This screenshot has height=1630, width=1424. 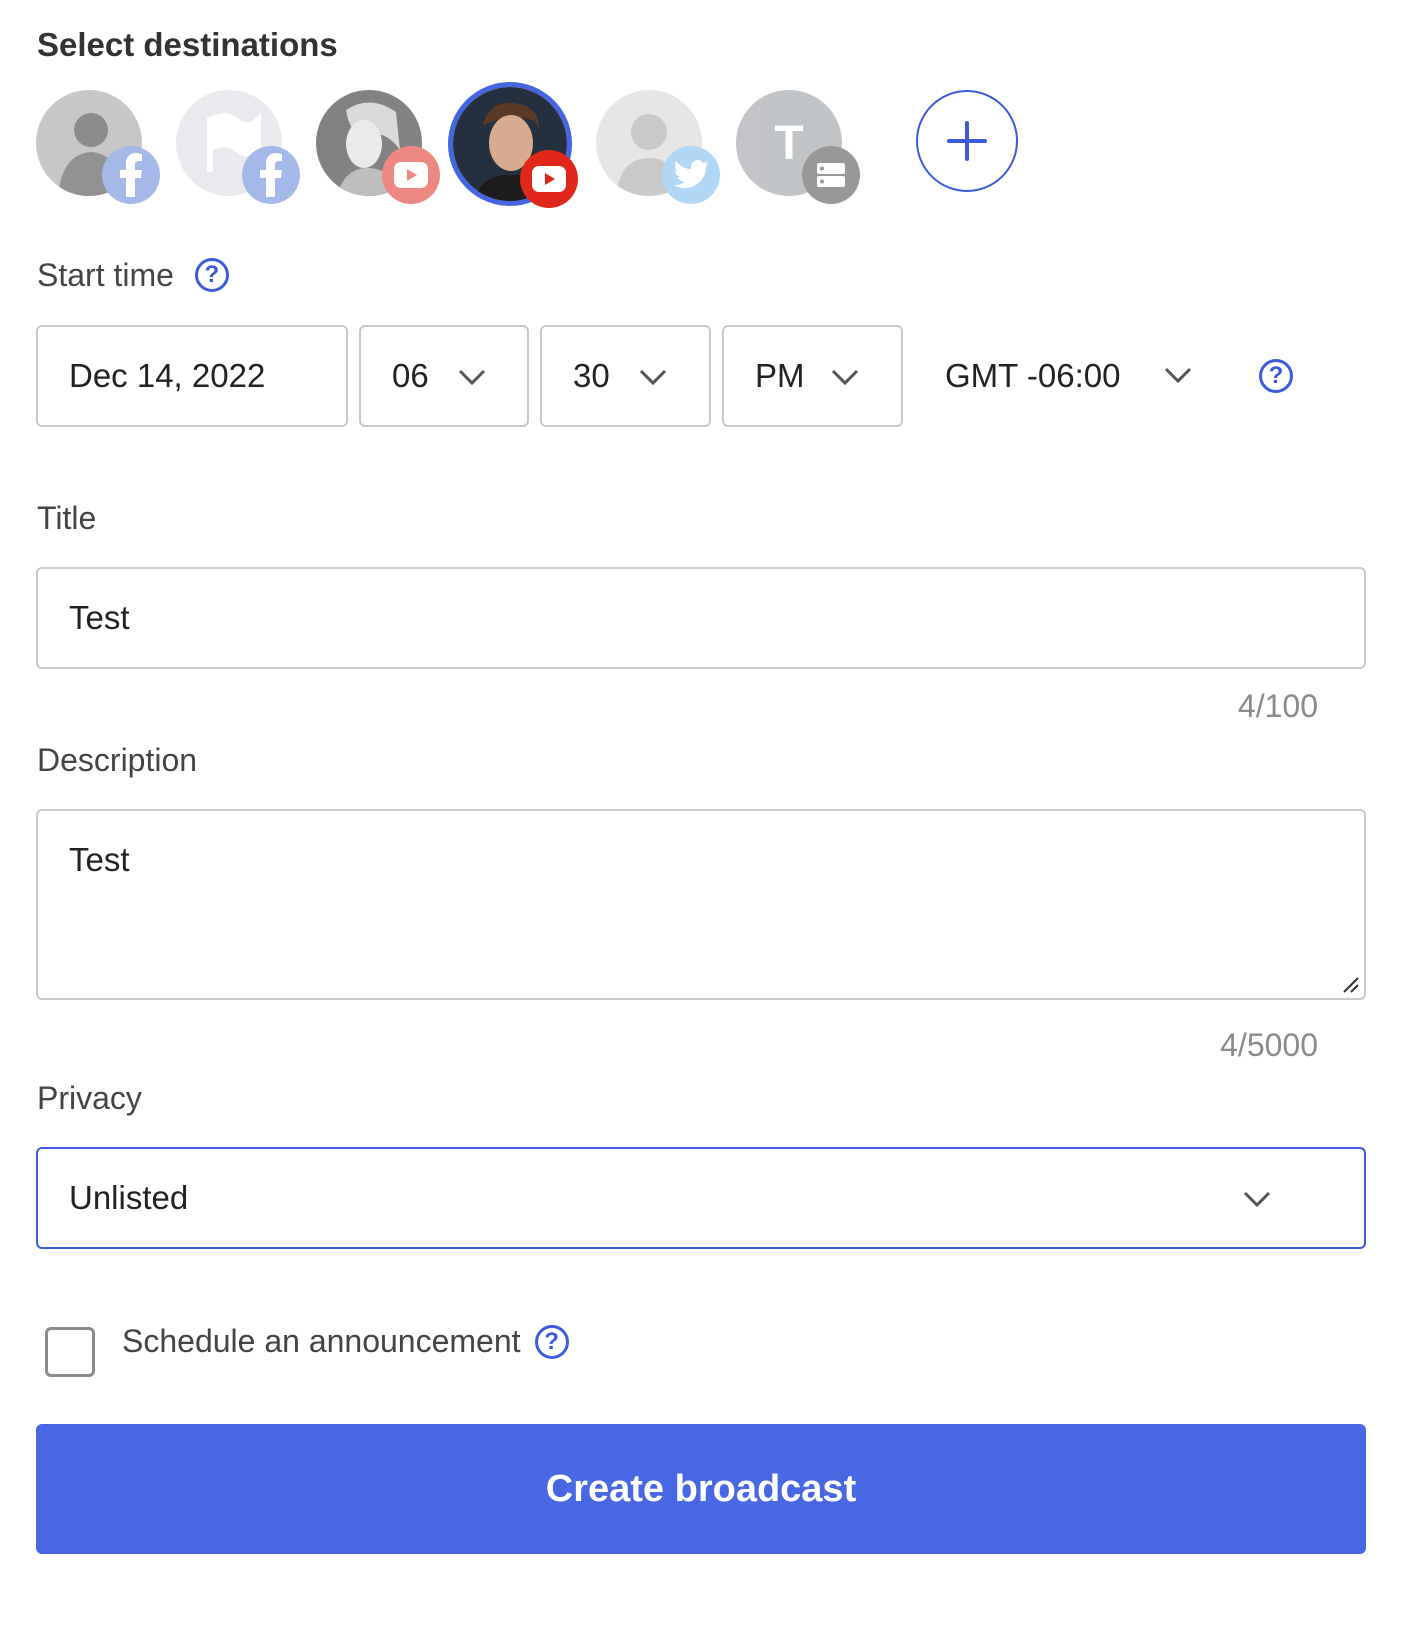 I want to click on destination-twitter, so click(x=658, y=147).